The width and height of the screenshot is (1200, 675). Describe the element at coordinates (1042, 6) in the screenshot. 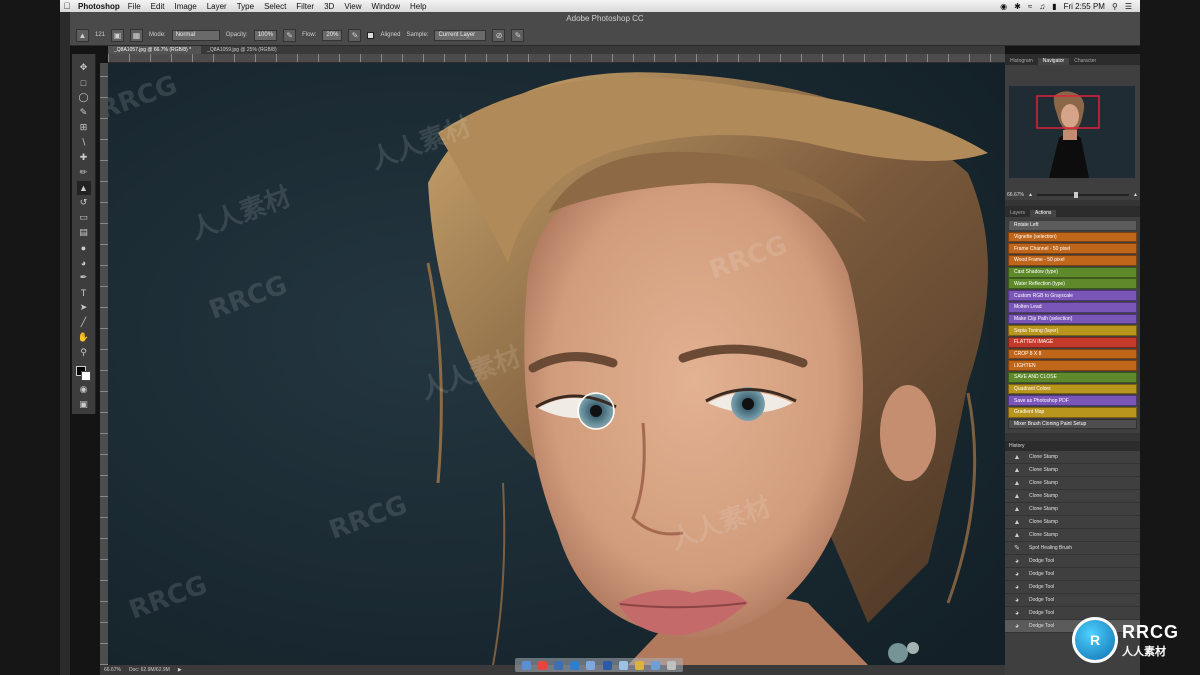

I see `volume-icon: ♫` at that location.